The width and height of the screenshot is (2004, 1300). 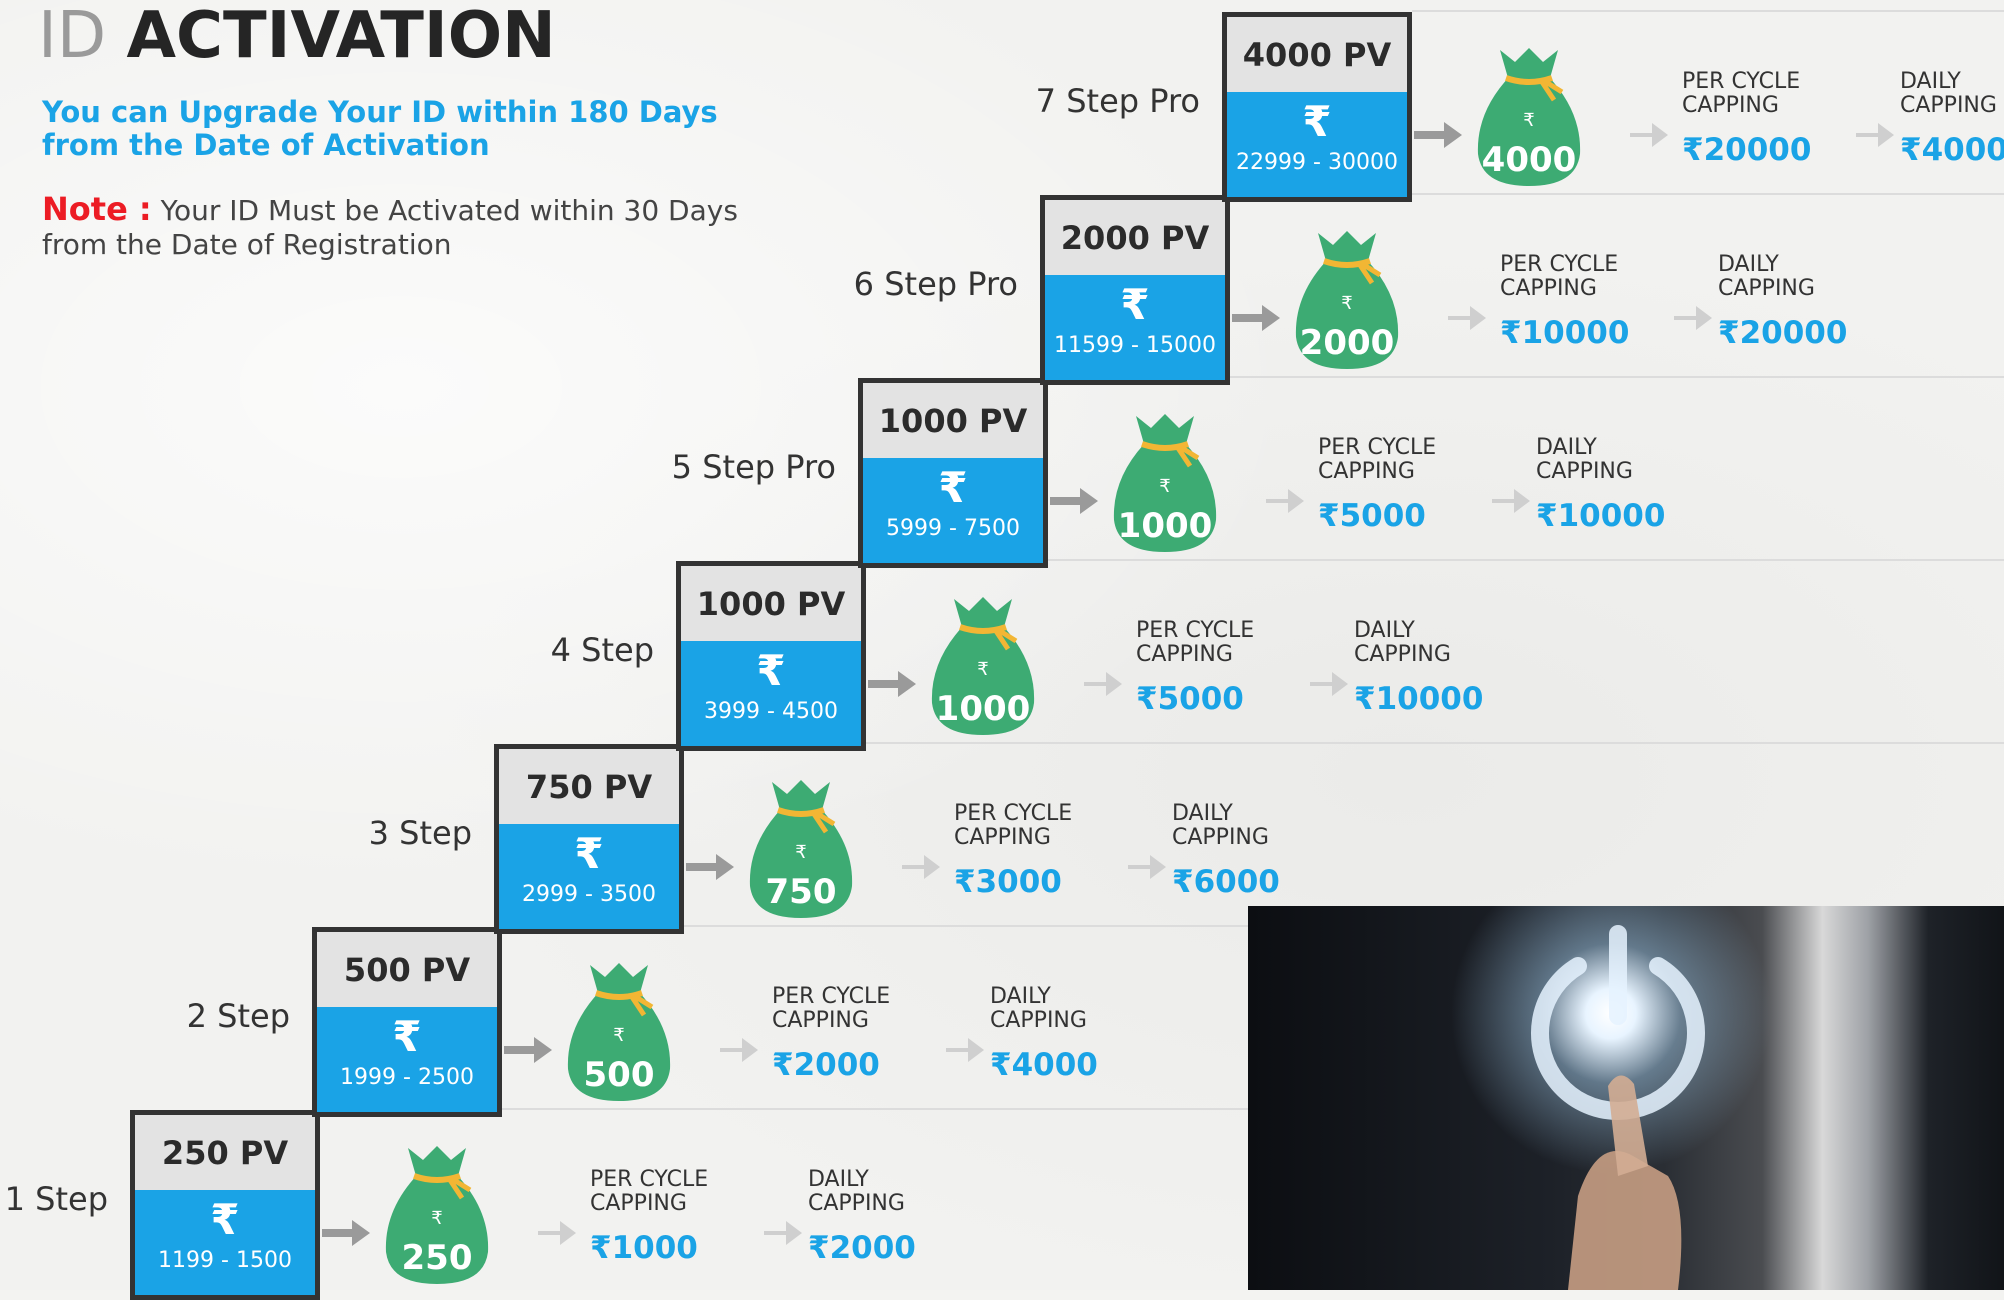 I want to click on pv-price-box: 500 PV ₹1999 - 2500, so click(x=407, y=1022).